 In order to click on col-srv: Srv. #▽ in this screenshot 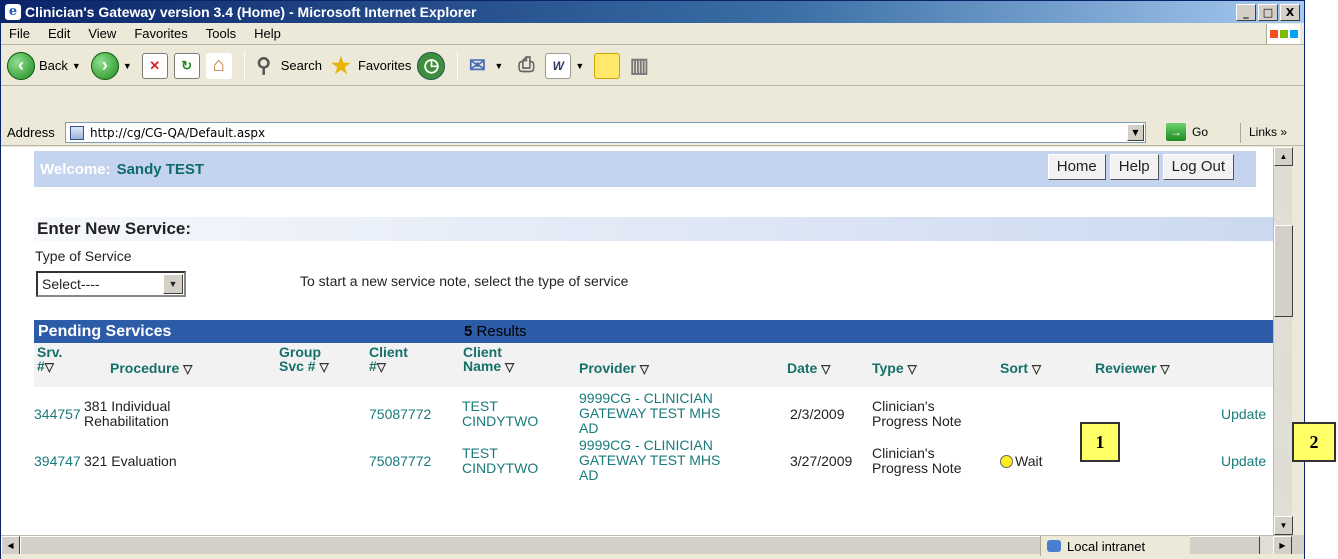, I will do `click(49, 359)`.